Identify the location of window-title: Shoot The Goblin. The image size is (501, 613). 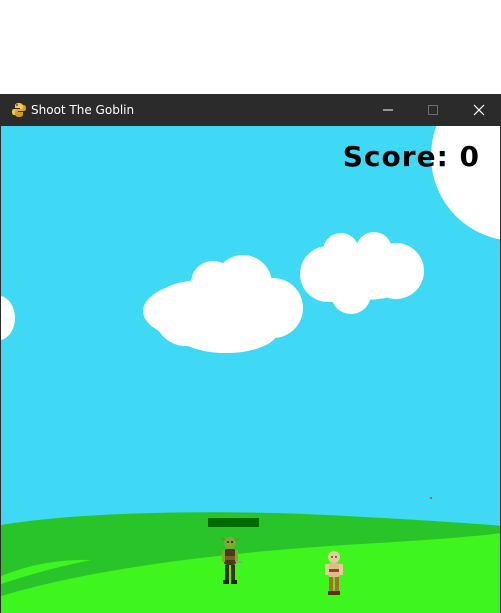
(83, 110).